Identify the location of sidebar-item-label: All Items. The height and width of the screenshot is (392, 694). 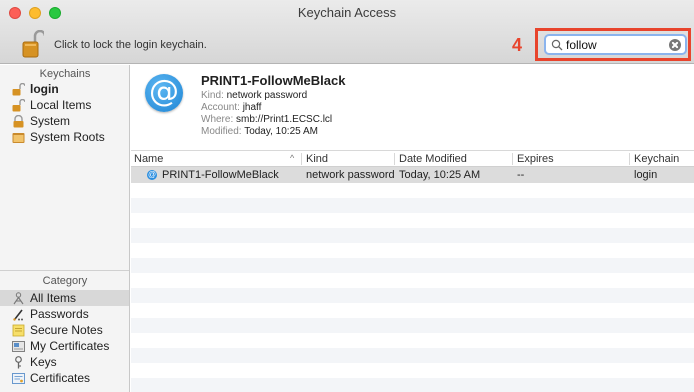
(53, 298).